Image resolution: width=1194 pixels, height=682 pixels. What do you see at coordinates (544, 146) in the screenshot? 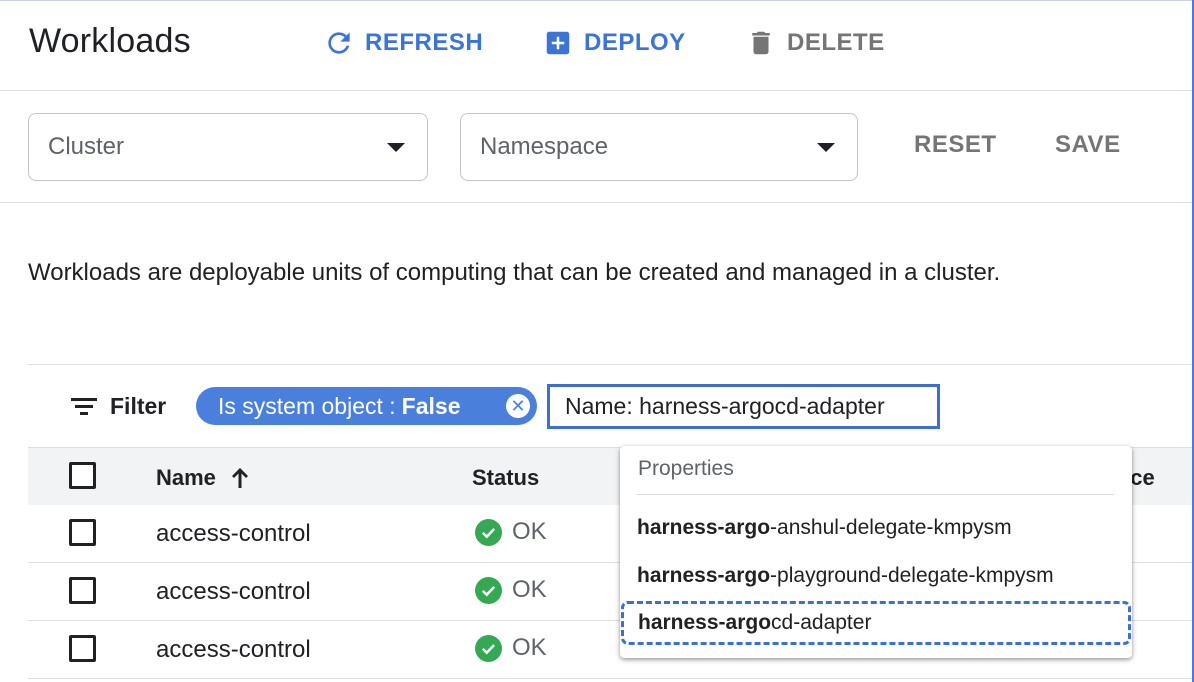
I see `namespace-select-label: Namespace` at bounding box center [544, 146].